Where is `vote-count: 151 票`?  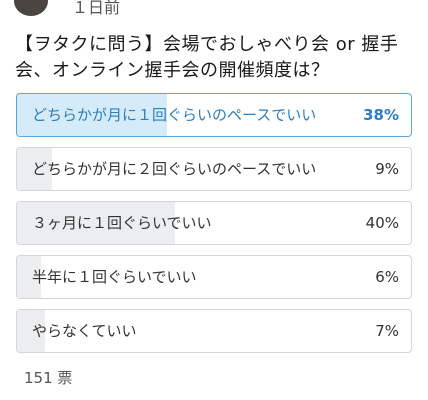 vote-count: 151 票 is located at coordinates (48, 378).